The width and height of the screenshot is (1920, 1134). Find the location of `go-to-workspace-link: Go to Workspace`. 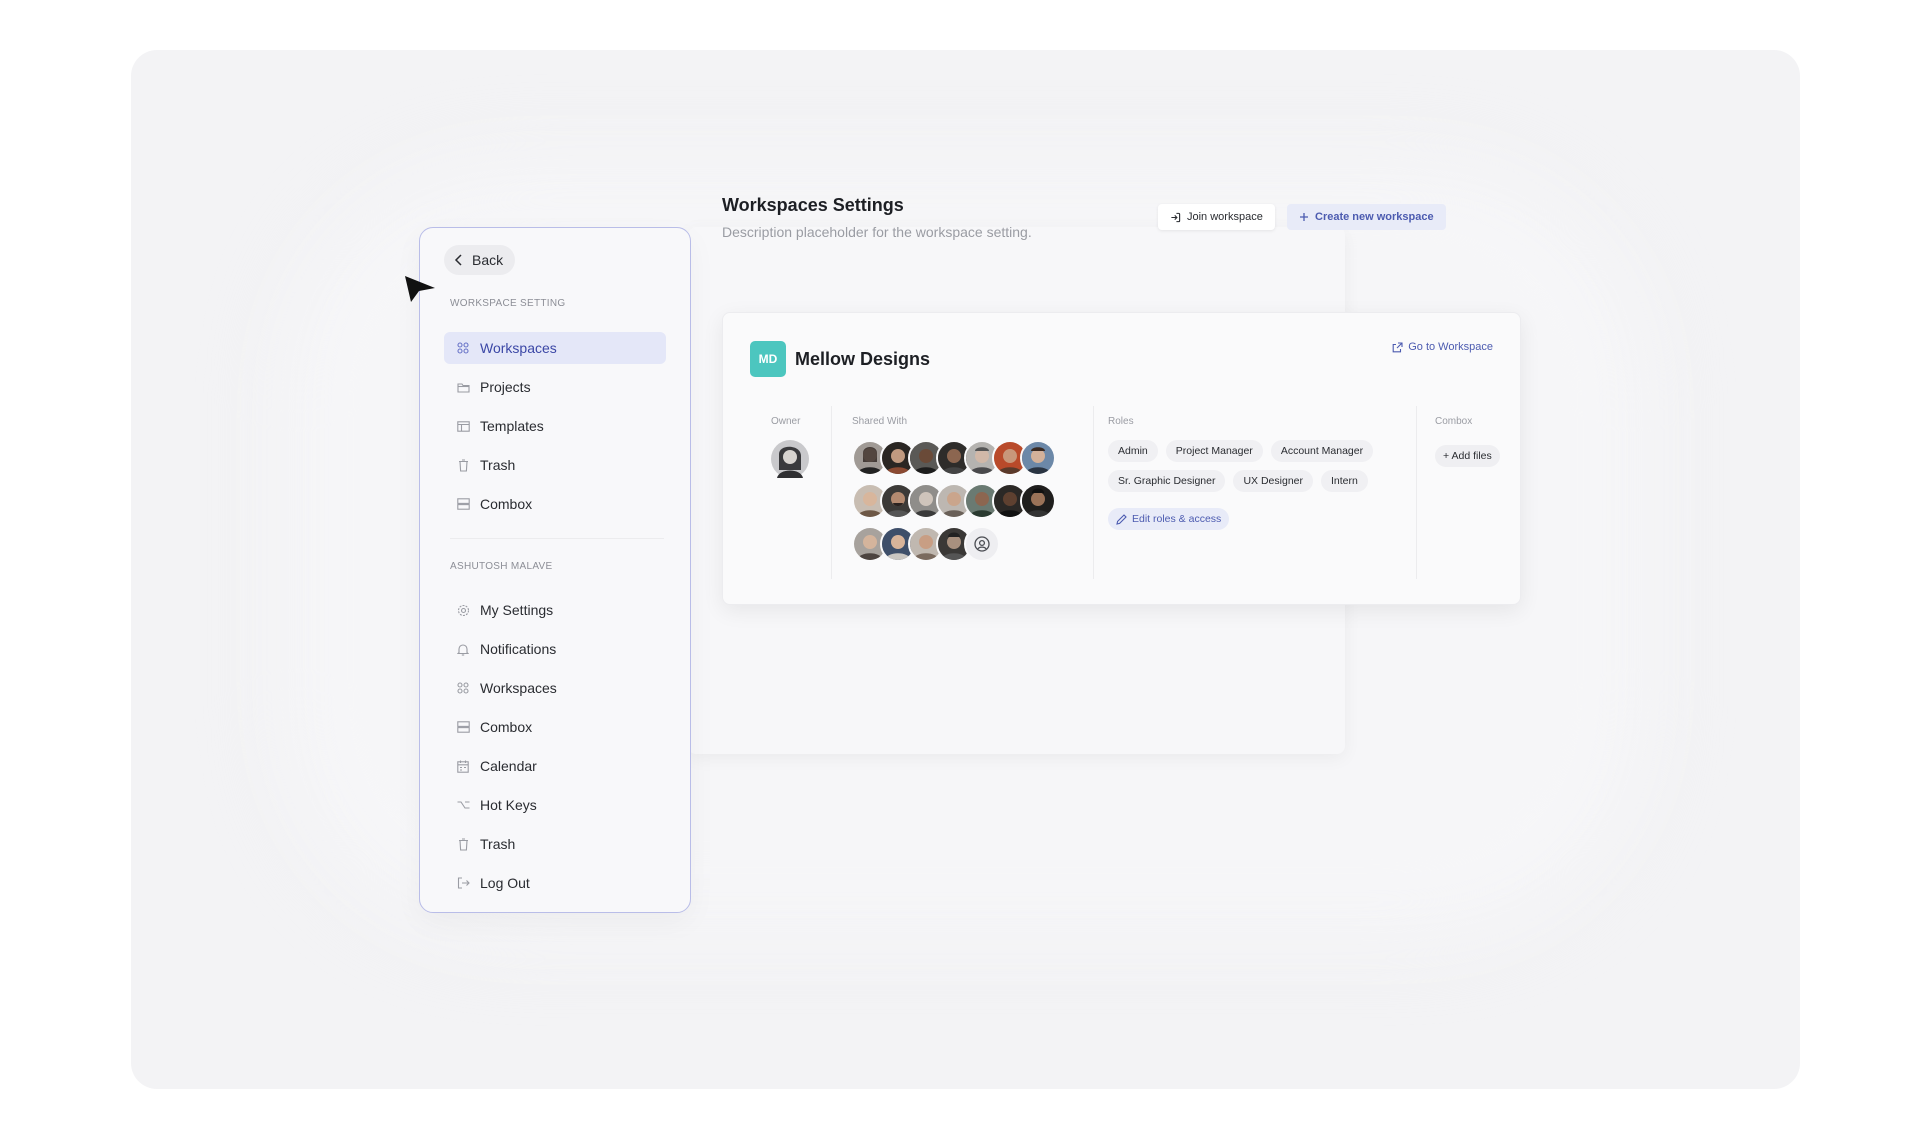

go-to-workspace-link: Go to Workspace is located at coordinates (1442, 347).